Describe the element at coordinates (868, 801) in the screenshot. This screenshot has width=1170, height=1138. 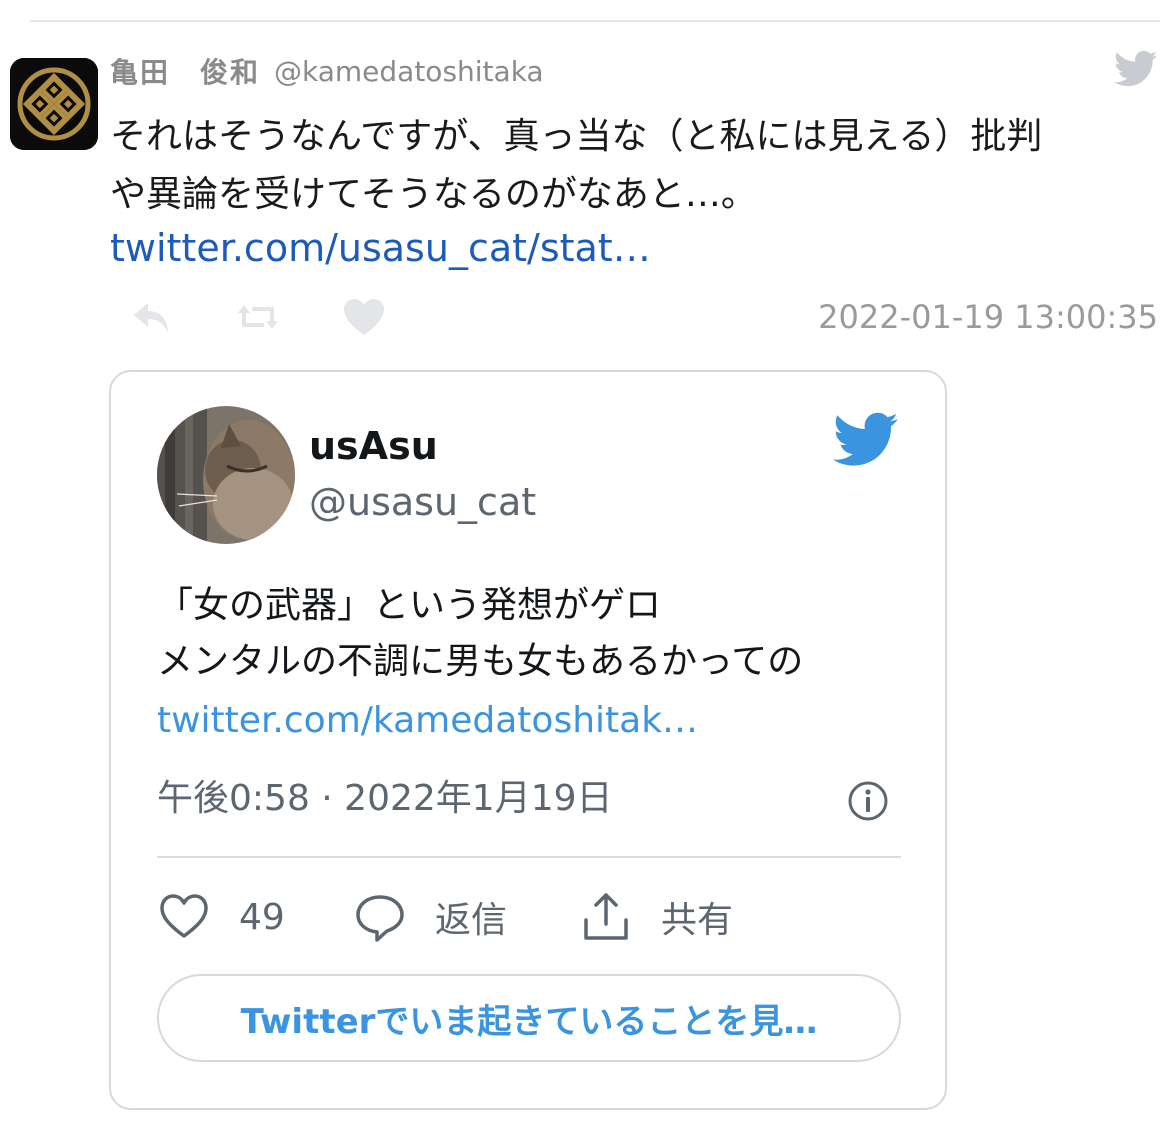
I see `info-icon` at that location.